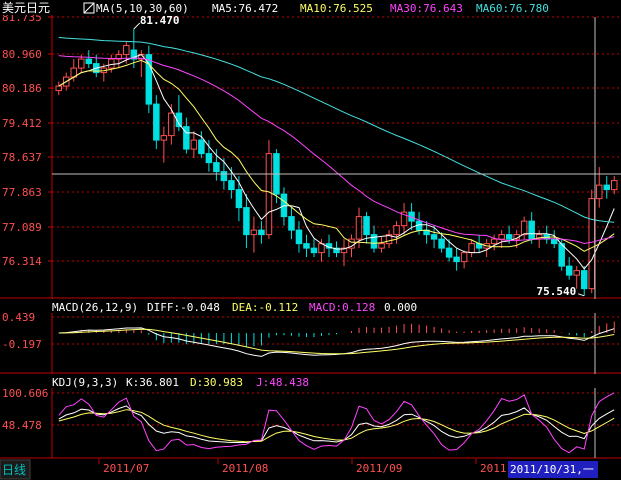 The width and height of the screenshot is (621, 480). Describe the element at coordinates (22, 123) in the screenshot. I see `price-tick-label: 79.412` at that location.